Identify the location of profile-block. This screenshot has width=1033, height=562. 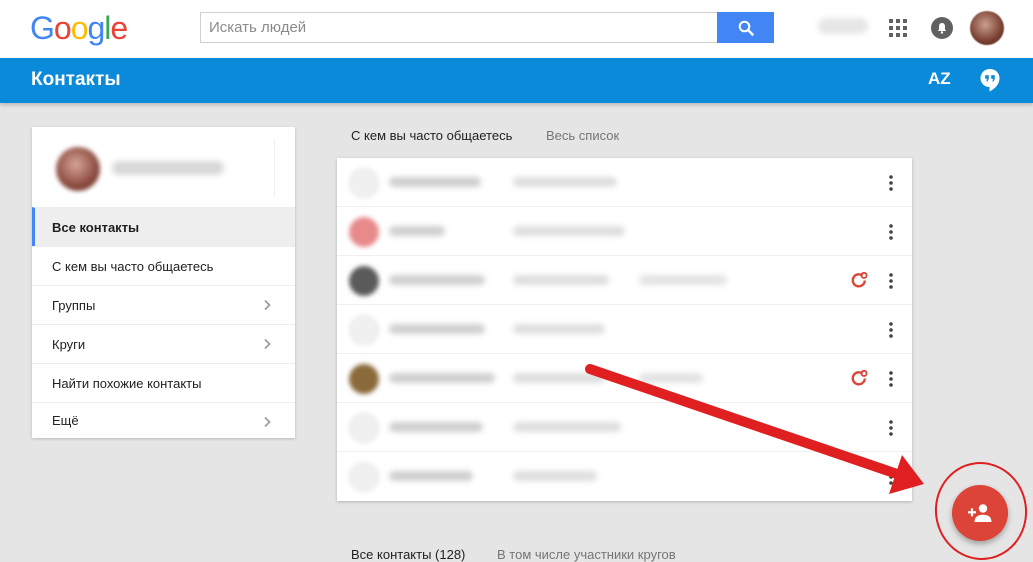
(160, 168).